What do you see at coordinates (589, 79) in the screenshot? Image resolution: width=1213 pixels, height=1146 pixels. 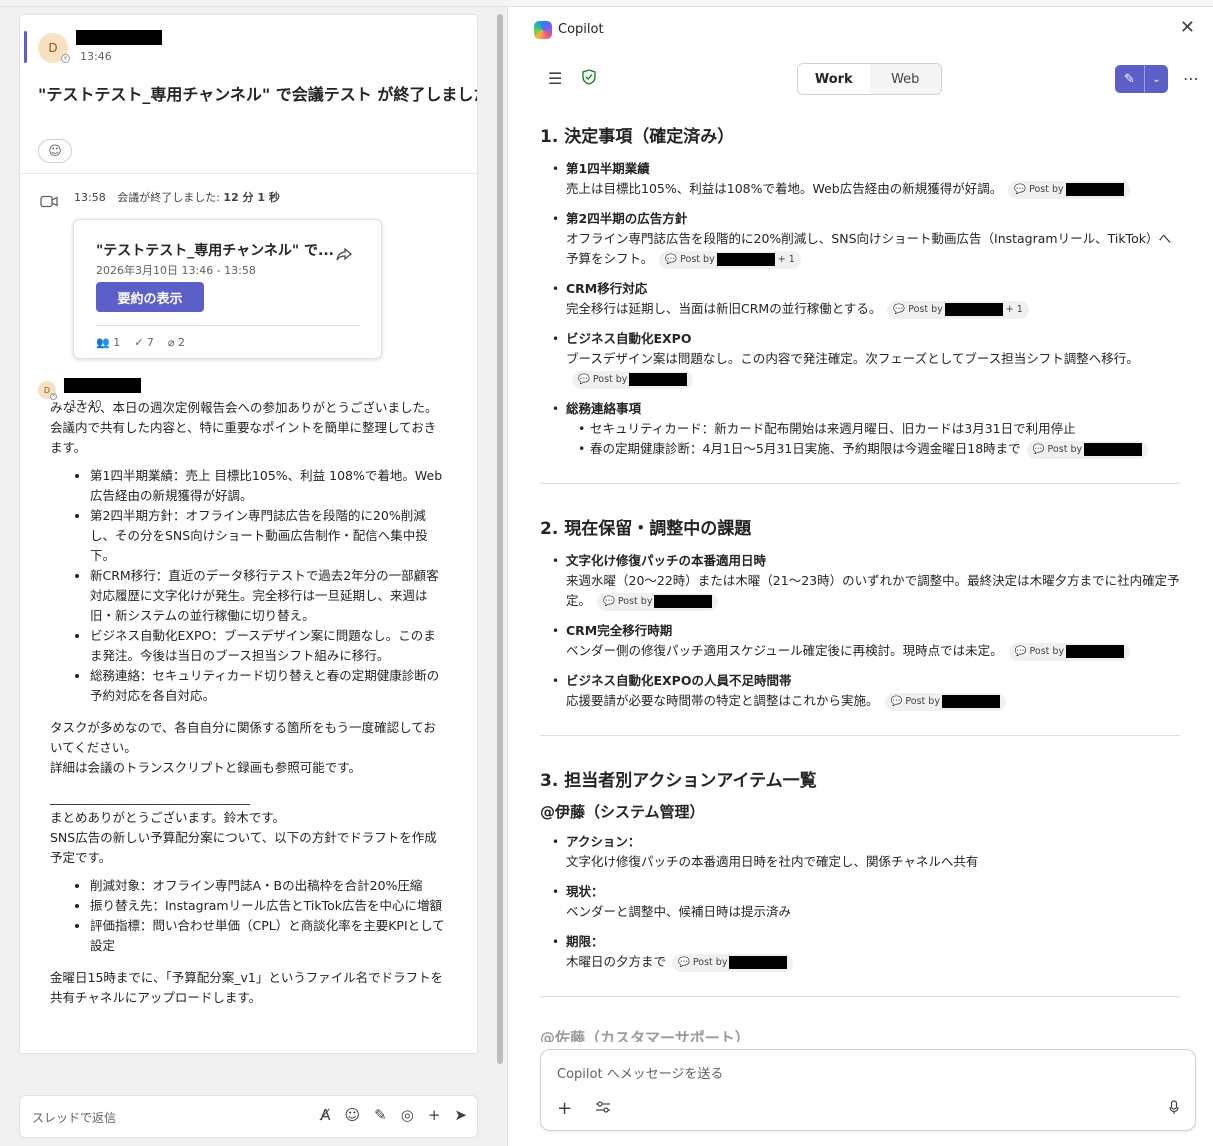 I see `shield-check-icon` at bounding box center [589, 79].